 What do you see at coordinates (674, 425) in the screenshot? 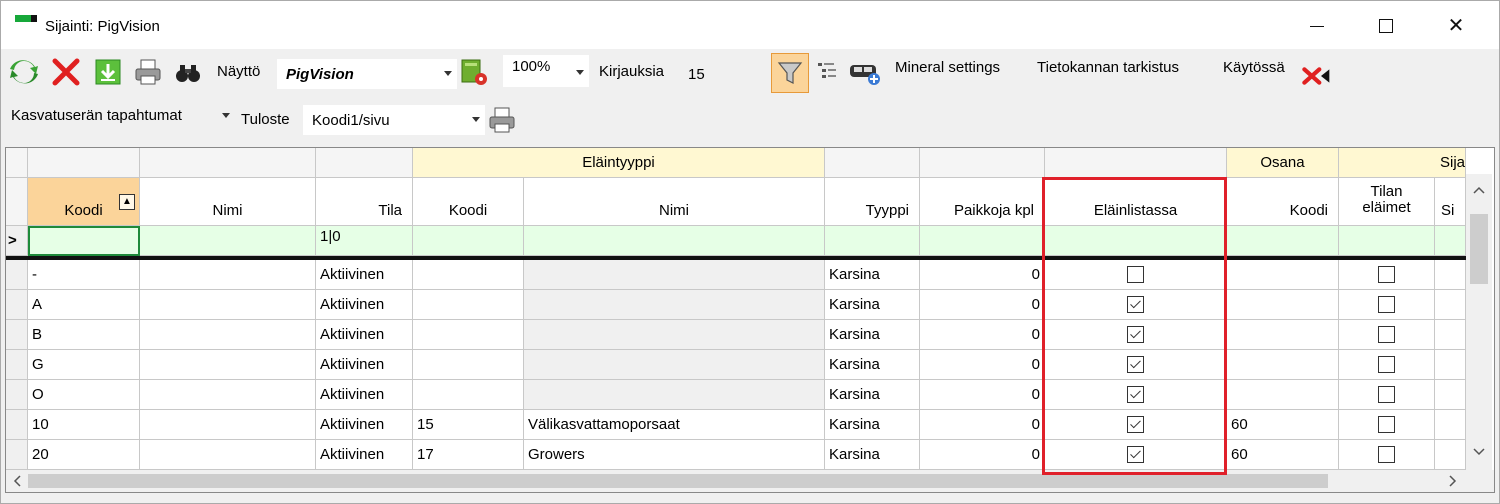
I see `cell-et-nimi: Välikasvattamoporsaat` at bounding box center [674, 425].